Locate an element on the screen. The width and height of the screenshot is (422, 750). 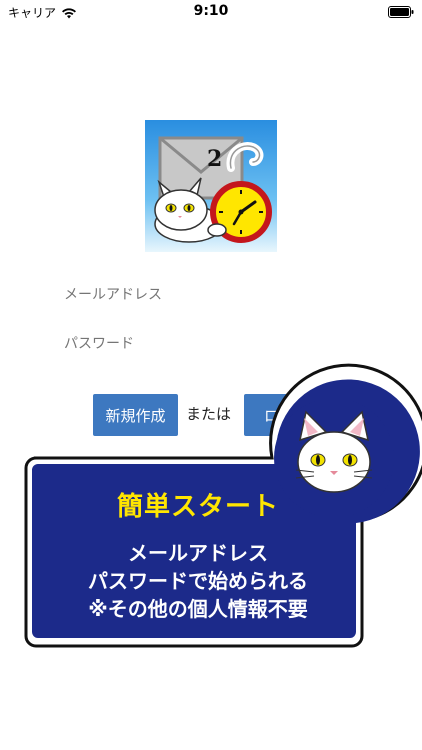
signup-button: 新規作成 is located at coordinates (135, 415).